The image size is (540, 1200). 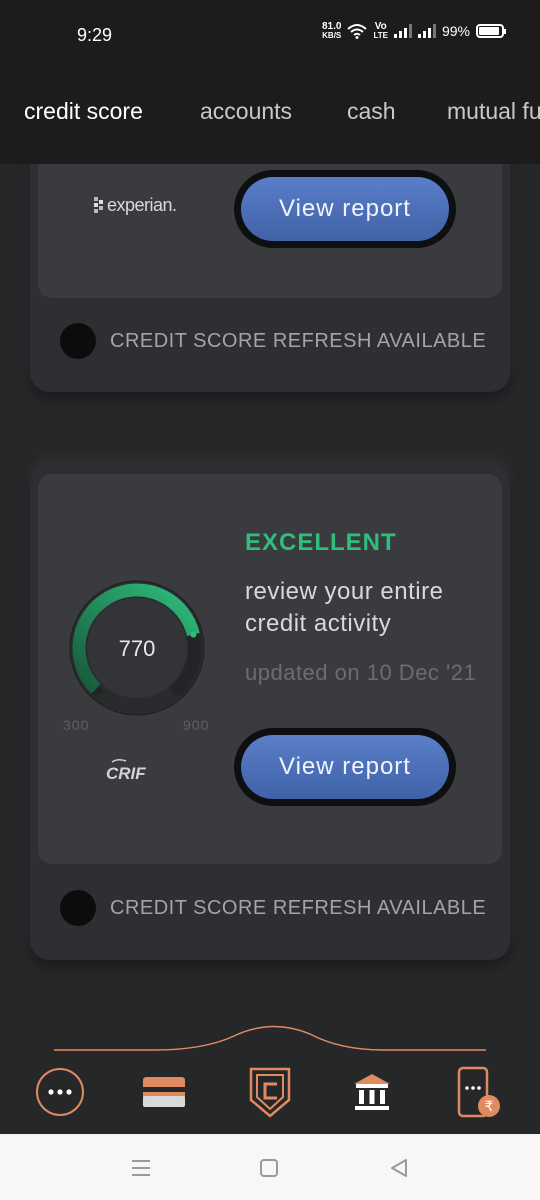 What do you see at coordinates (361, 672) in the screenshot?
I see `updated-date: updated on 10 Dec '21` at bounding box center [361, 672].